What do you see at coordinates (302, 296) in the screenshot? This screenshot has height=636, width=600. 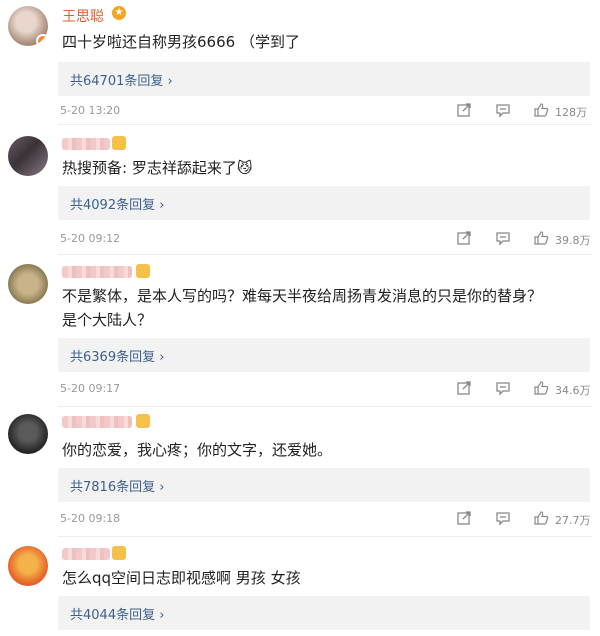 I see `comment-text-line-1: 不是繁体，是本人写的吗？难每天半夜给周扬青发消息的只是你的替身？` at bounding box center [302, 296].